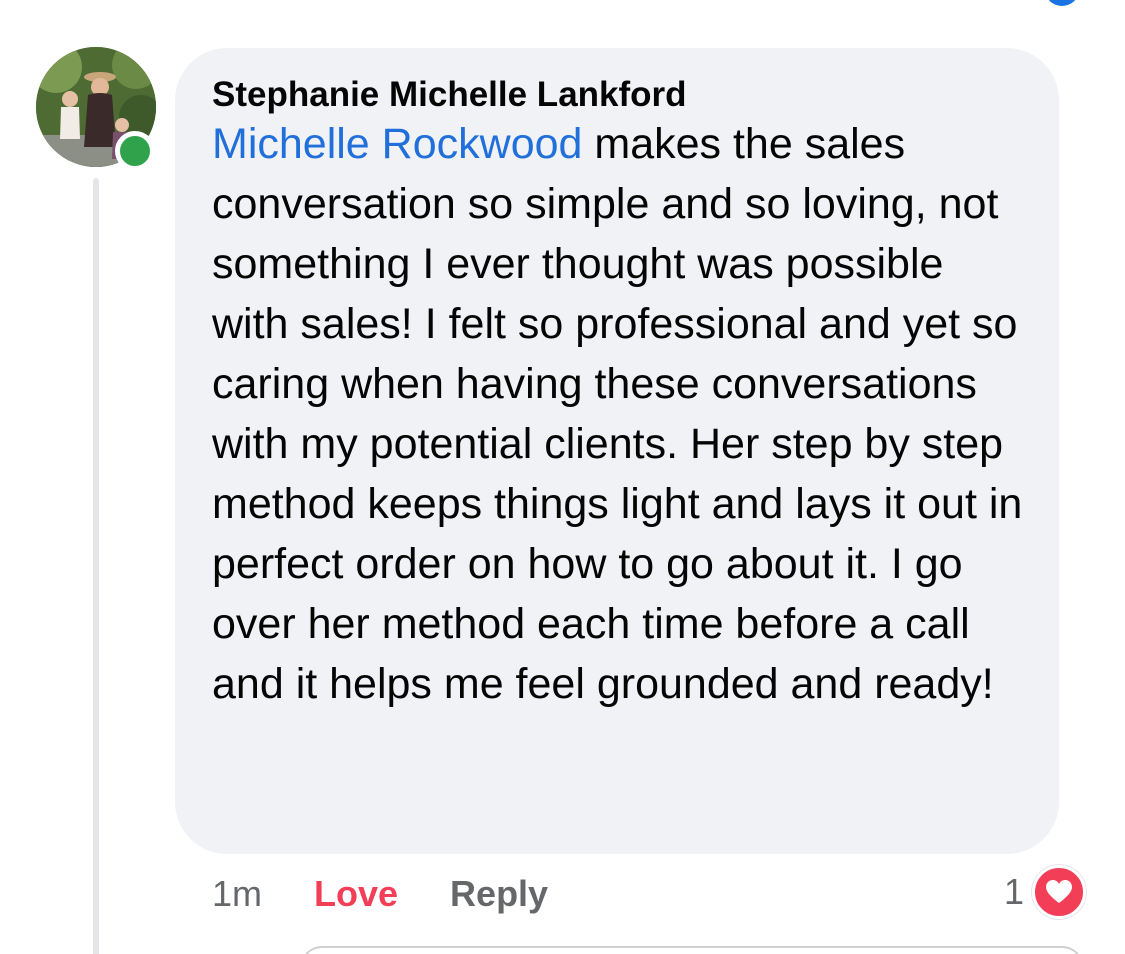 The image size is (1125, 954). What do you see at coordinates (397, 144) in the screenshot?
I see `mention-link: Michelle Rockwood` at bounding box center [397, 144].